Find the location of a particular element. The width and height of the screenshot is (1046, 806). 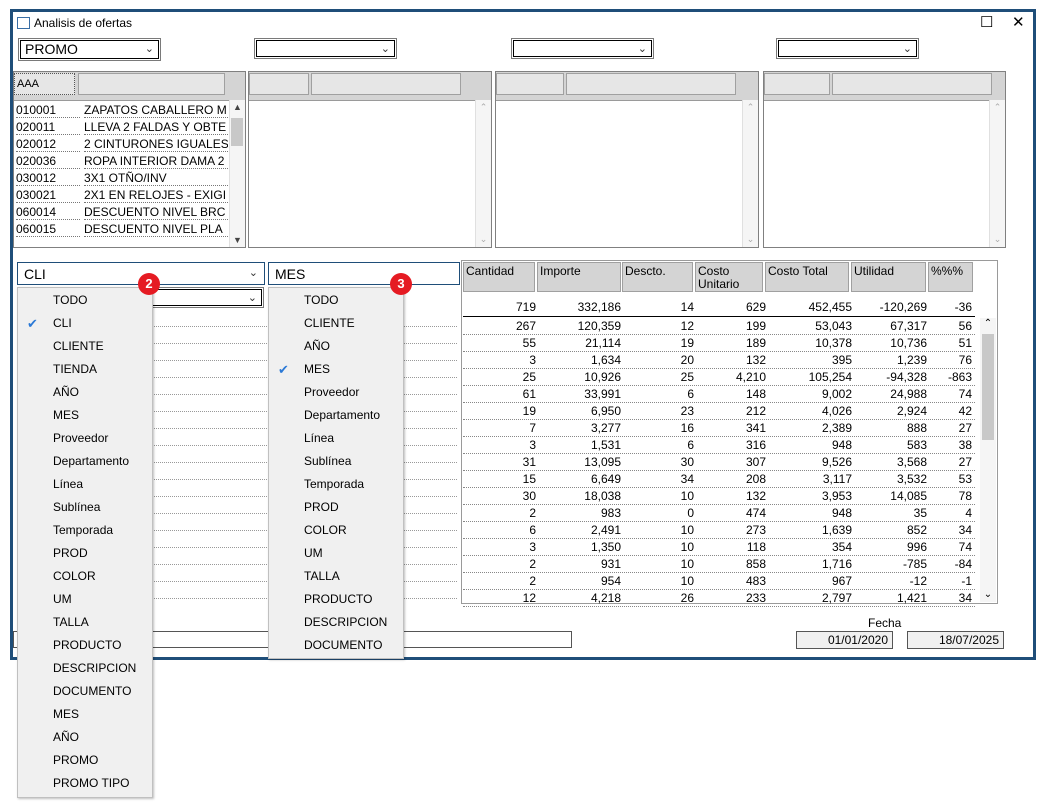

table-cell: 4 is located at coordinates (968, 513).